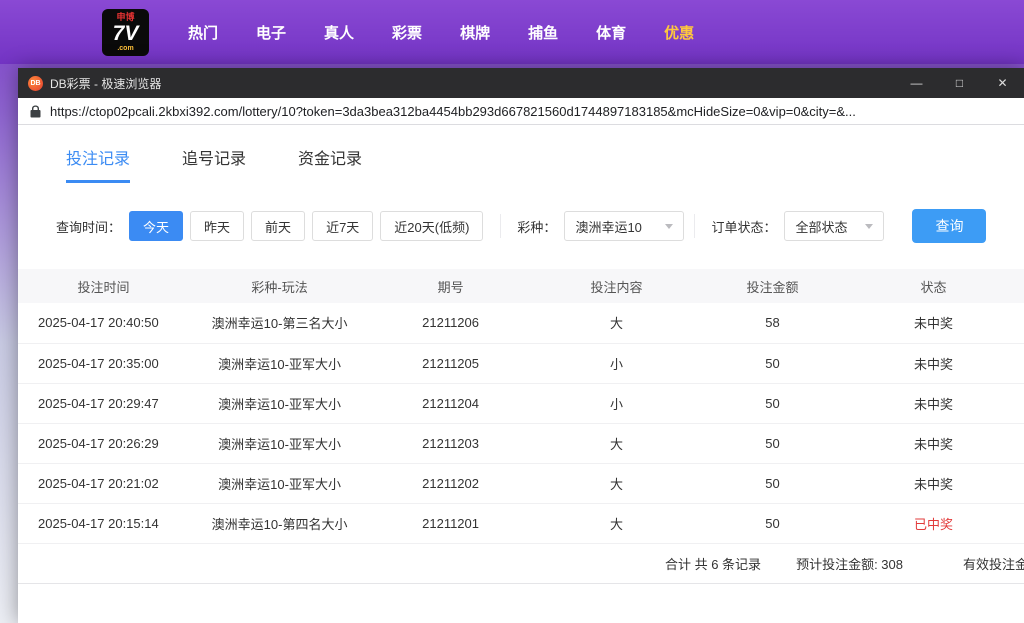 The image size is (1024, 623). What do you see at coordinates (744, 227) in the screenshot?
I see `status-filter-label: 订单状态：` at bounding box center [744, 227].